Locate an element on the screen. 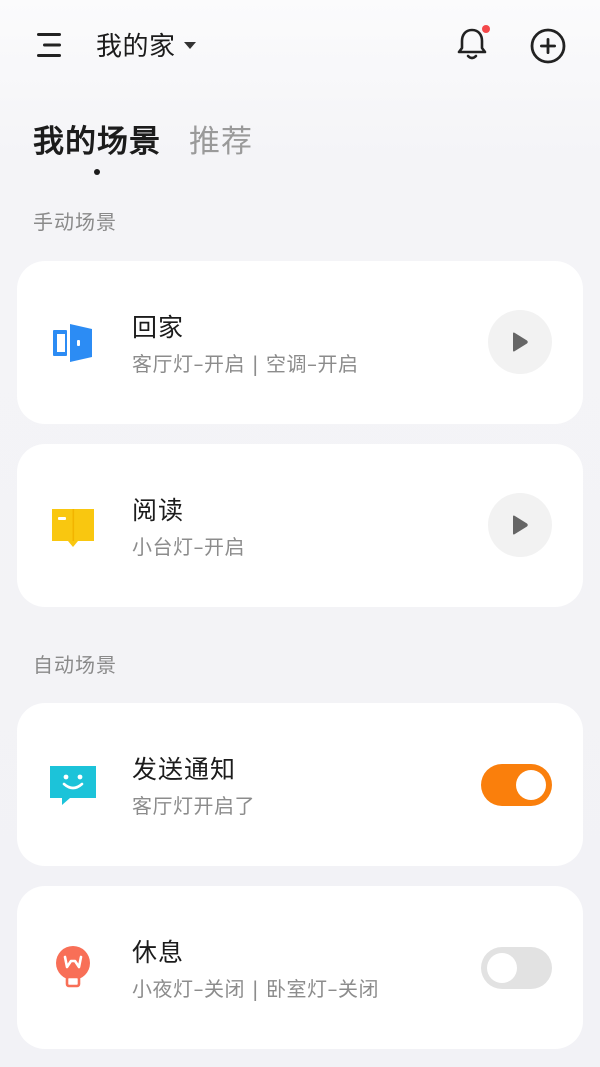  scene-description: 客厅灯开启了 is located at coordinates (193, 806).